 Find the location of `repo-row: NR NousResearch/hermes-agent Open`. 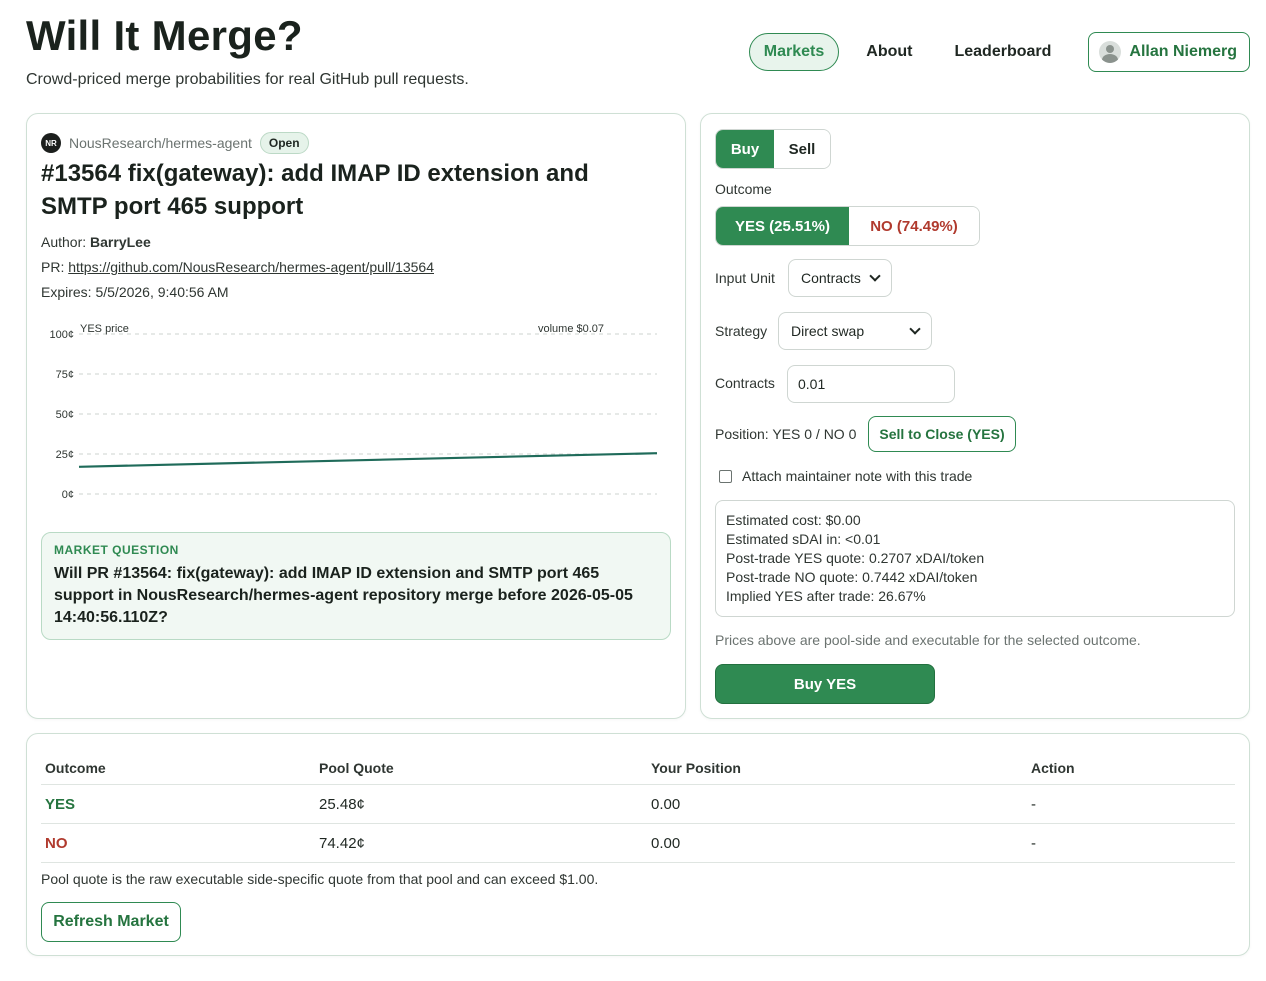

repo-row: NR NousResearch/hermes-agent Open is located at coordinates (175, 143).